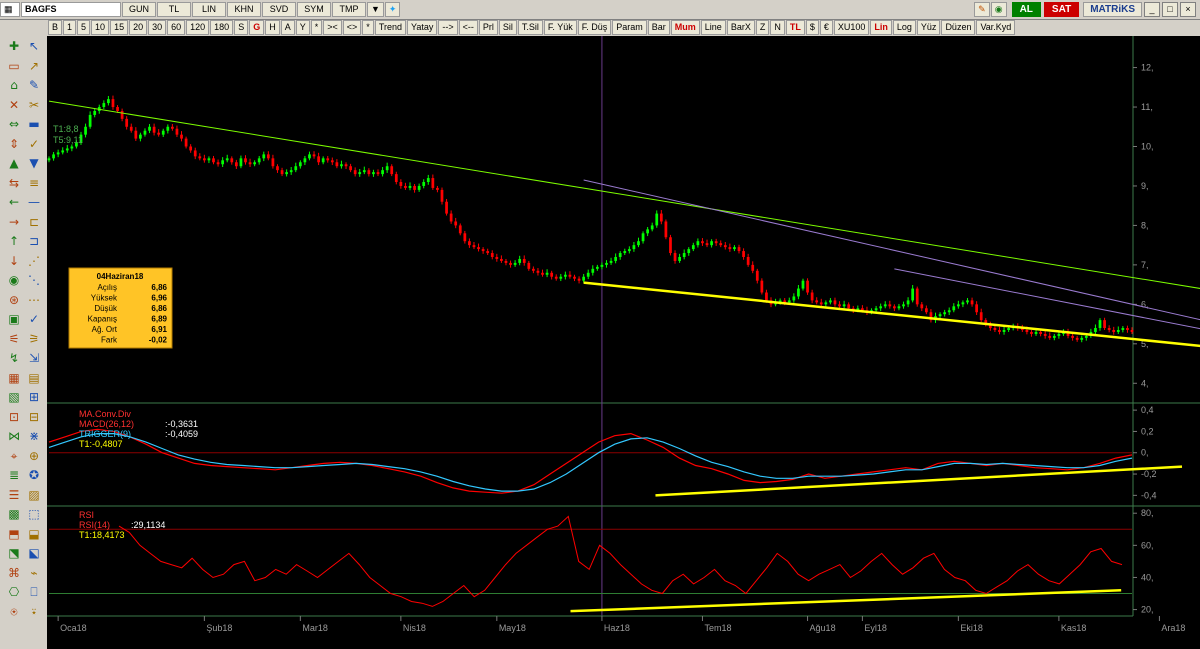 This screenshot has height=649, width=1200. Describe the element at coordinates (14, 592) in the screenshot. I see `drawing-tool-icon: ⎔` at that location.